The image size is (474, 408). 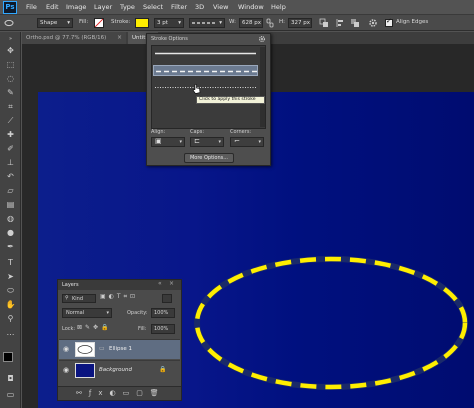 What do you see at coordinates (169, 23) in the screenshot?
I see `stroke-width-field: 3 pt ▾` at bounding box center [169, 23].